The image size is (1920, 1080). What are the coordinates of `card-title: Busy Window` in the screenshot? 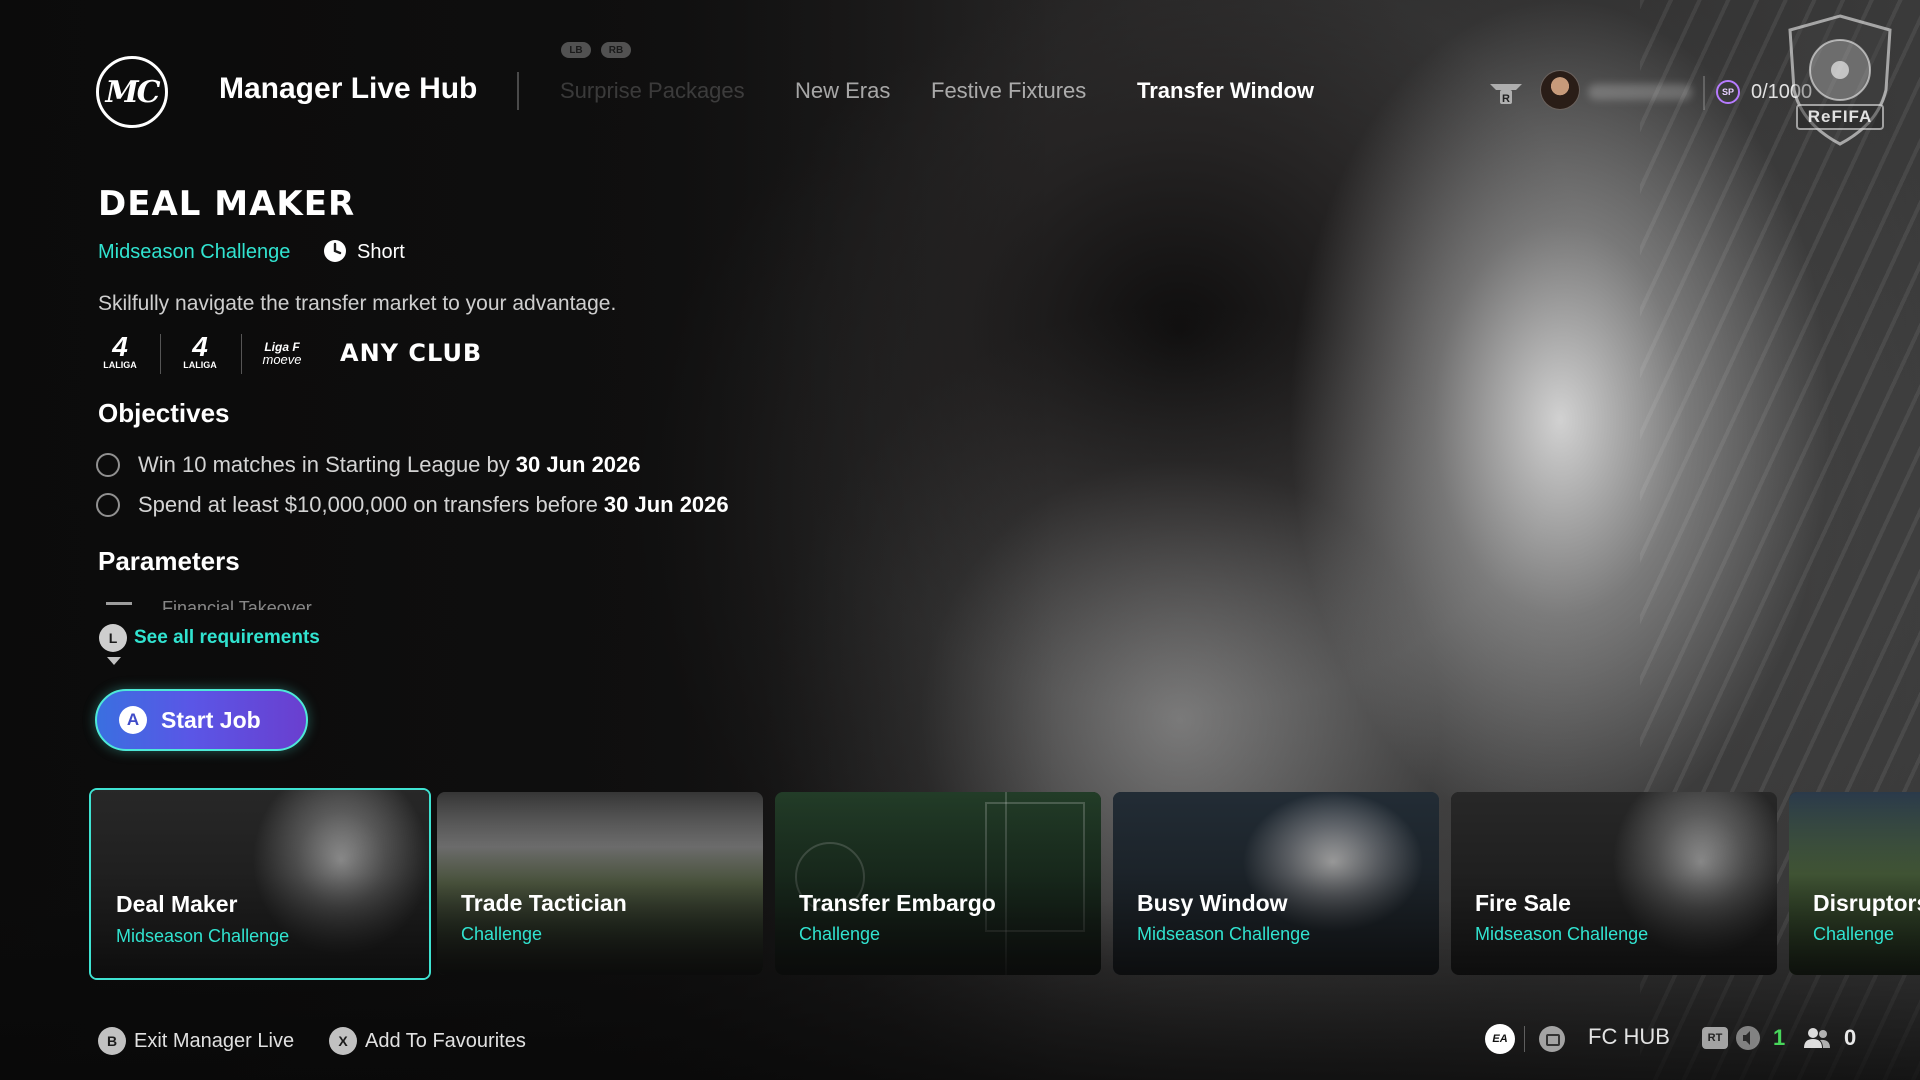 It's located at (1212, 903).